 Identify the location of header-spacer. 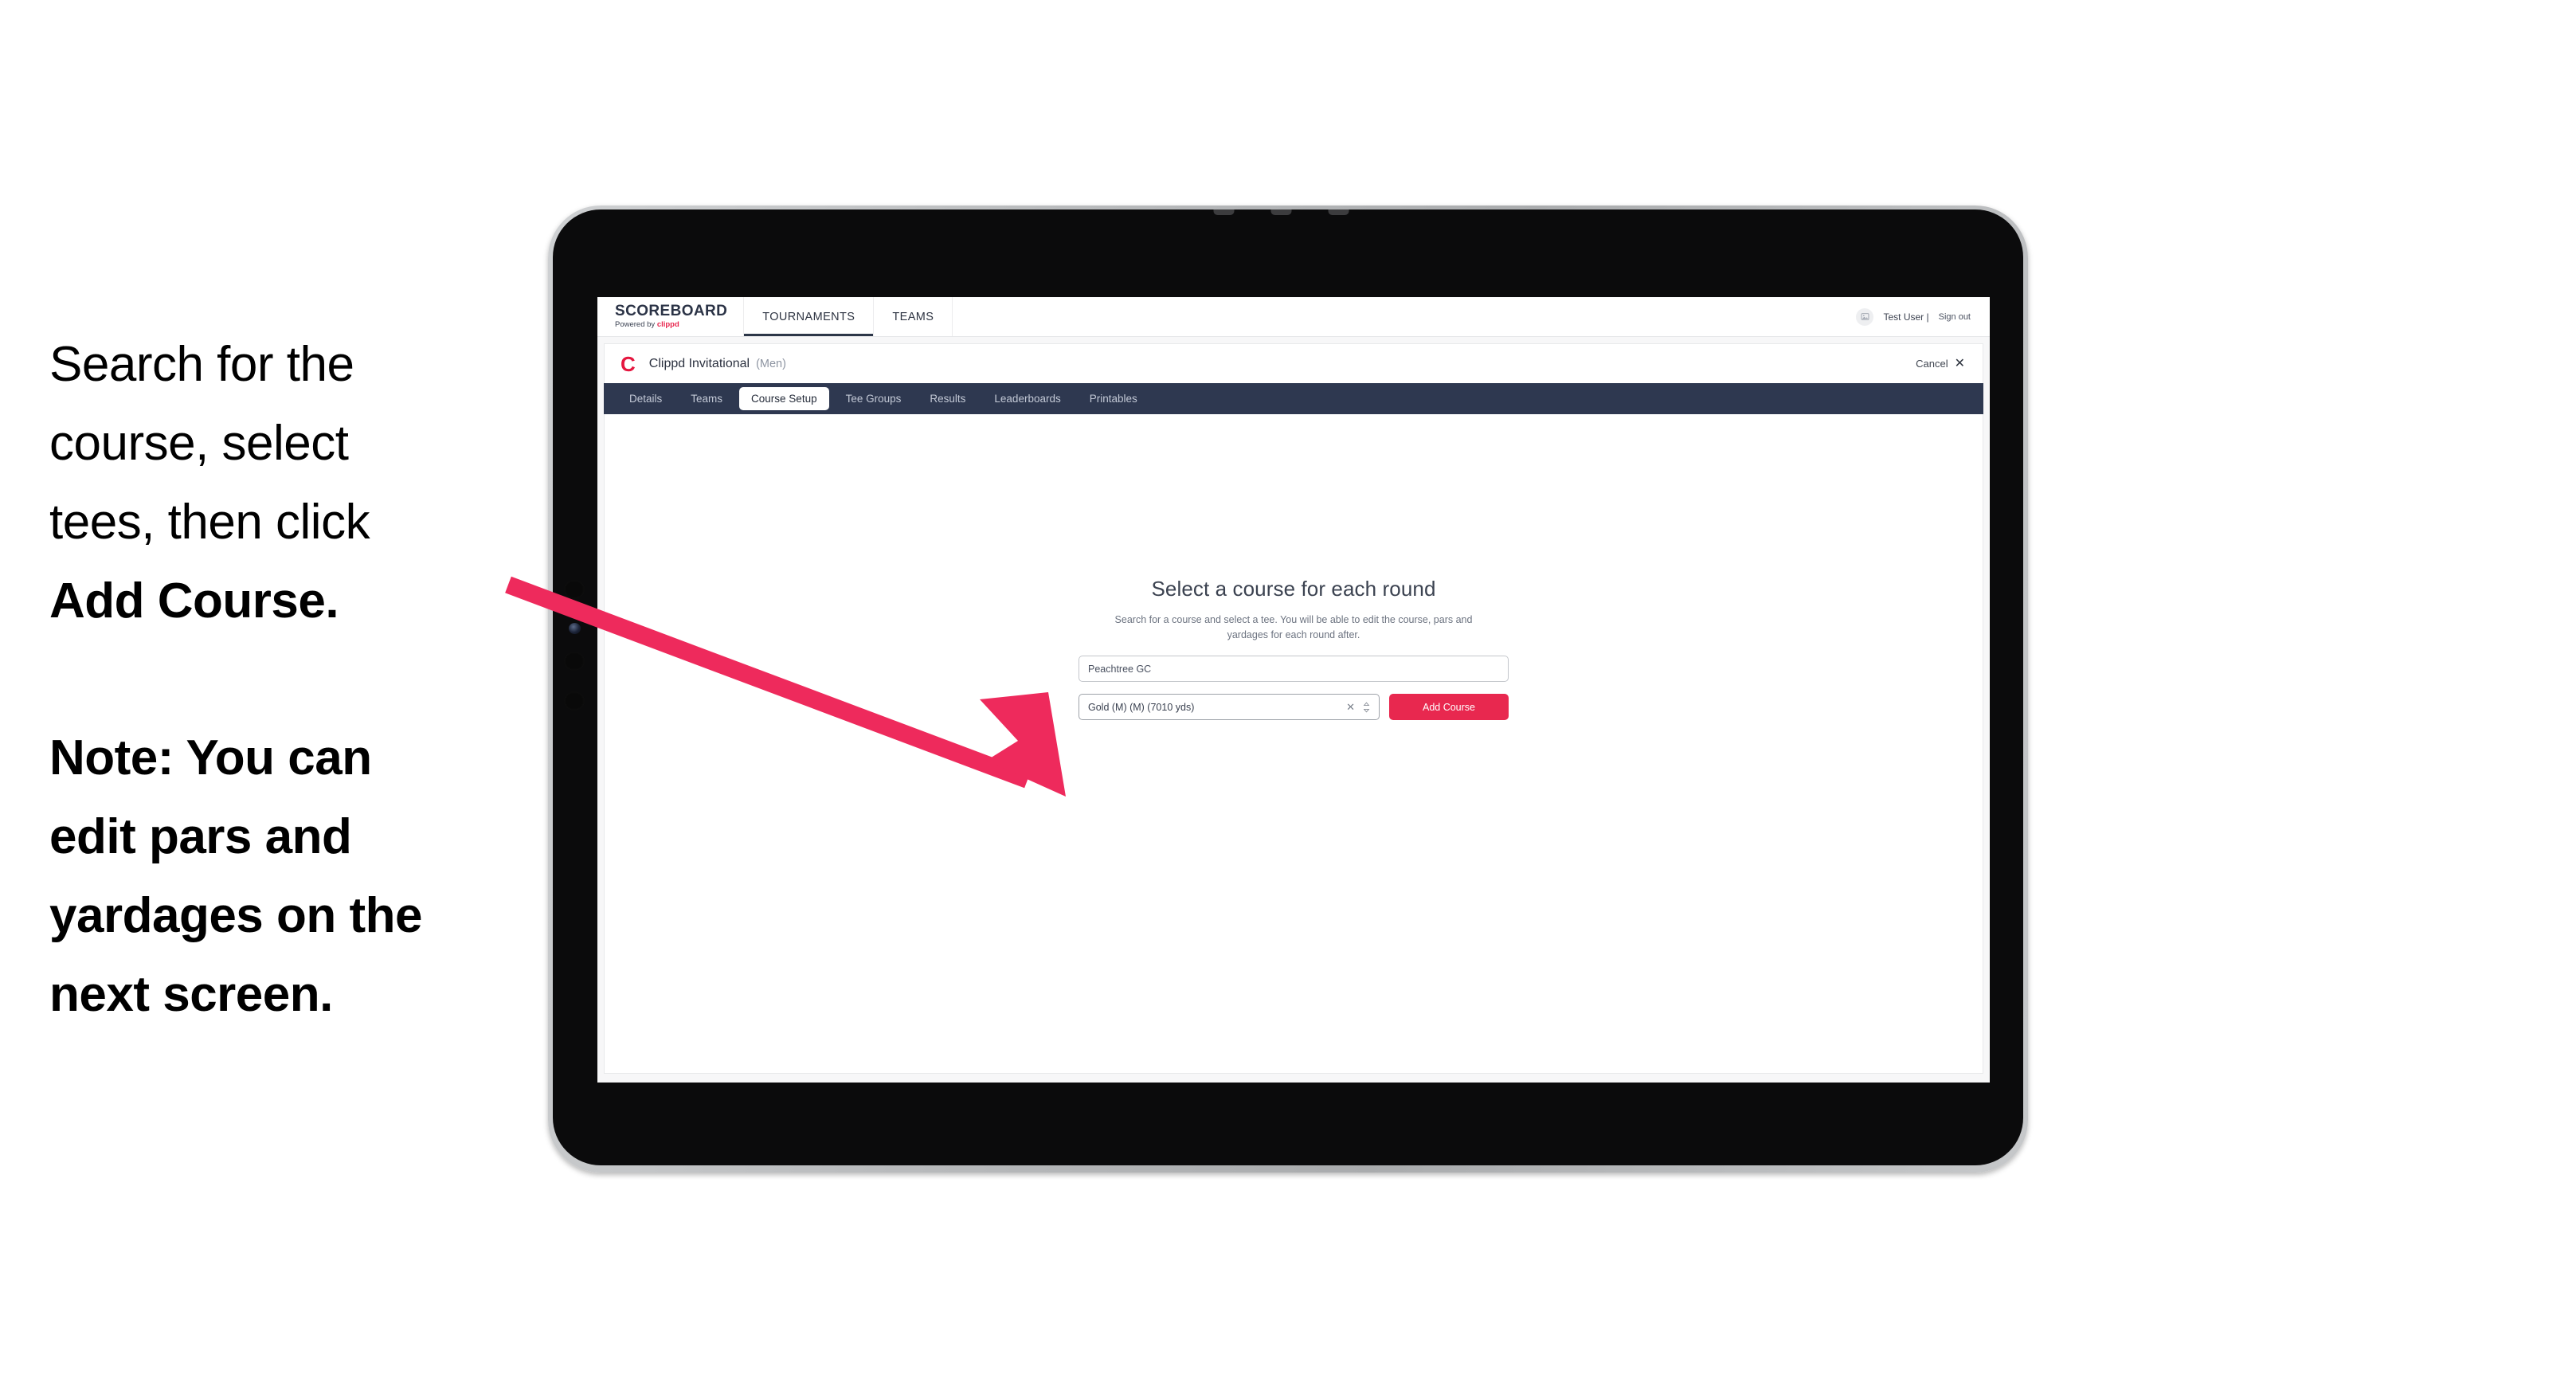
(1404, 316).